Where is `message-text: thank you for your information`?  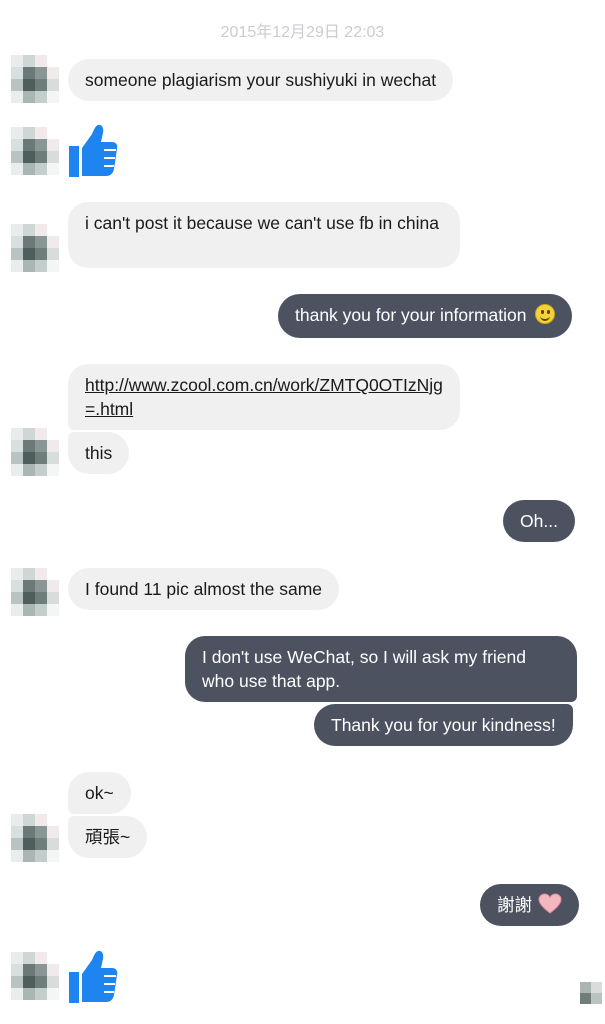
message-text: thank you for your information is located at coordinates (411, 315).